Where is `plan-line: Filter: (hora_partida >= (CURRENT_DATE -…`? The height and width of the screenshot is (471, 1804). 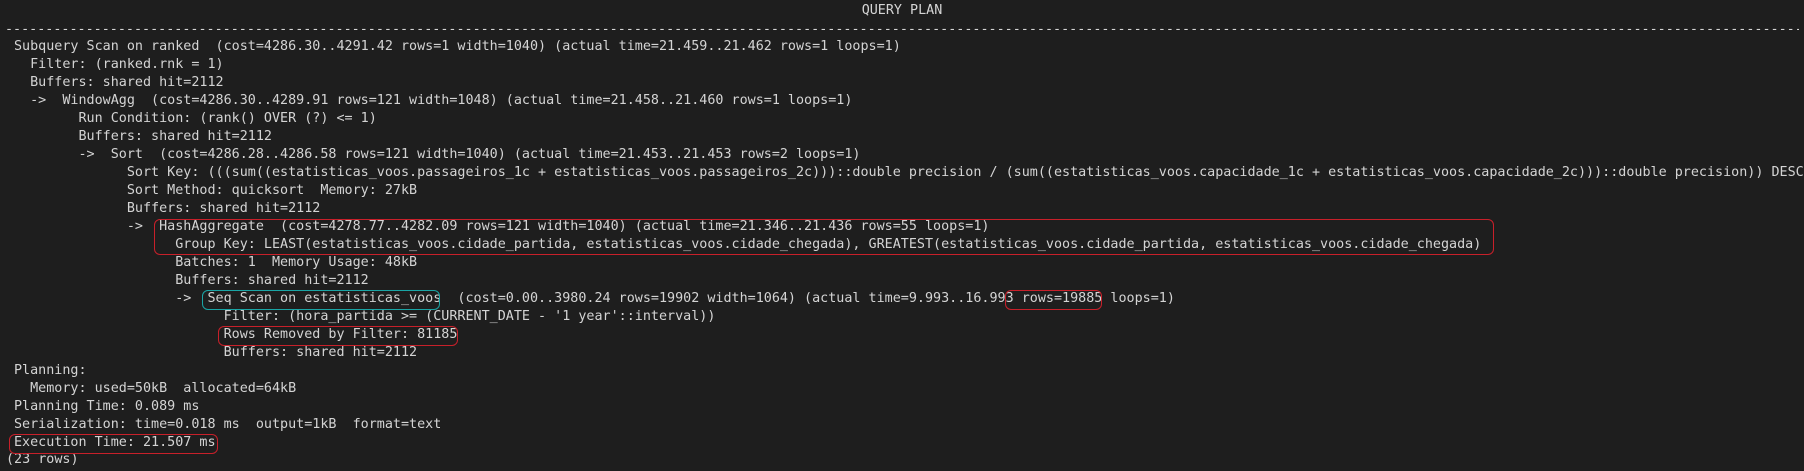 plan-line: Filter: (hora_partida >= (CURRENT_DATE -… is located at coordinates (365, 316).